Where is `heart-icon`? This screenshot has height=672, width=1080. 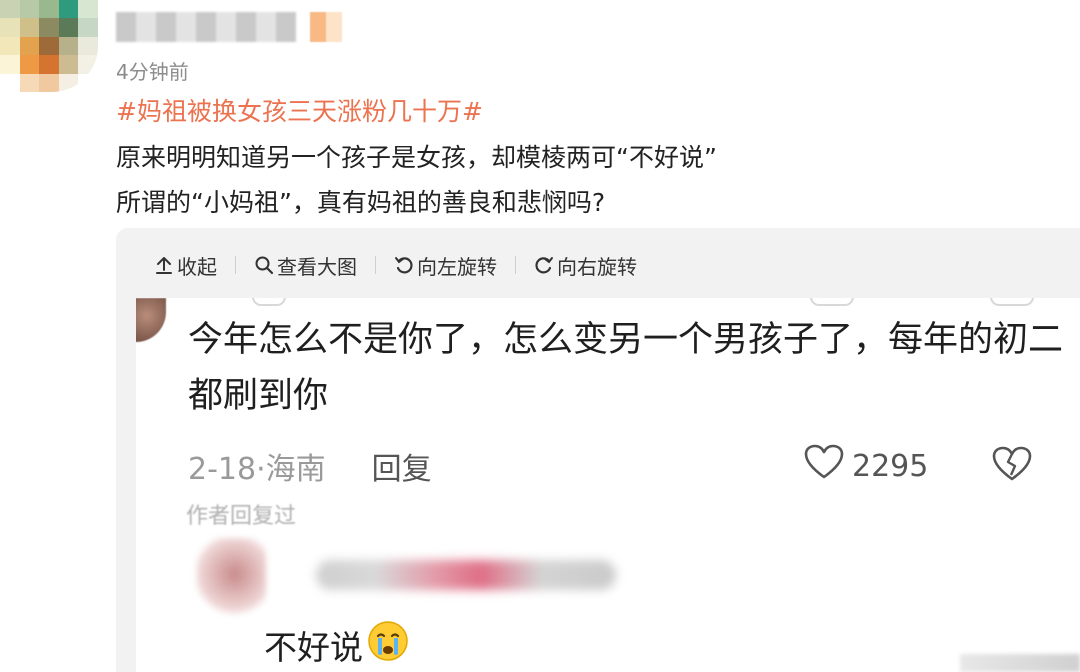
heart-icon is located at coordinates (824, 466).